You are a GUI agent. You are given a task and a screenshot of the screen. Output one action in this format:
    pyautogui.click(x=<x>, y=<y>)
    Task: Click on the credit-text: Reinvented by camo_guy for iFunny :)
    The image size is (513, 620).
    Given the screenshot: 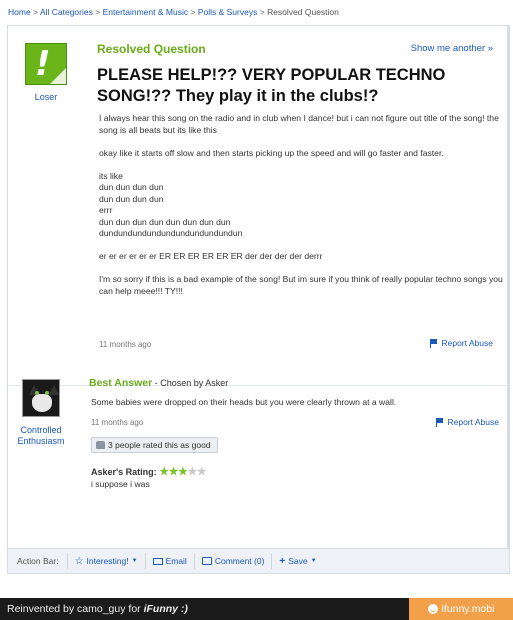 What is the action you would take?
    pyautogui.click(x=94, y=609)
    